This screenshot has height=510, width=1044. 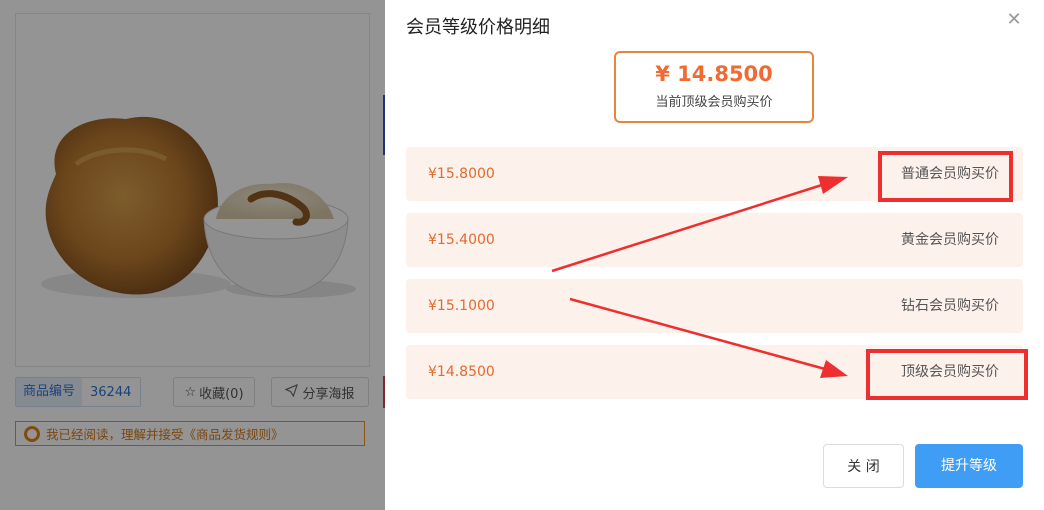 I want to click on level-row-gold: ¥15.4000 黄金会员购买价, so click(x=714, y=240).